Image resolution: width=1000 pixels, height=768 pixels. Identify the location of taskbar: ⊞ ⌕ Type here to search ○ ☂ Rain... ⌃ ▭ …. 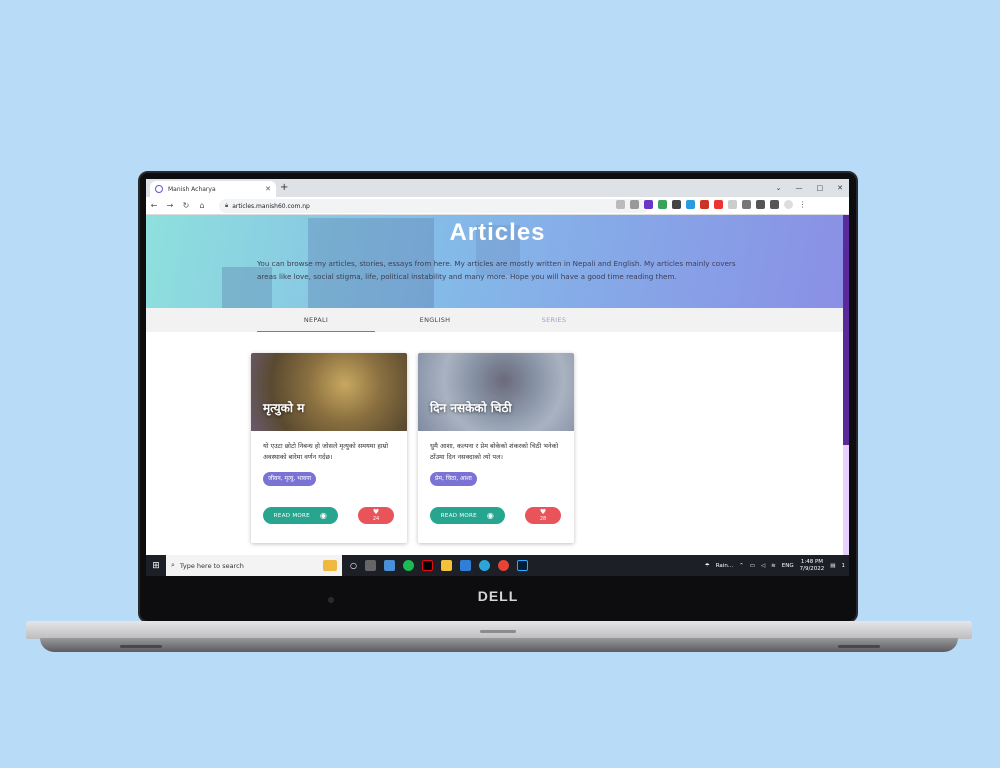
(497, 565).